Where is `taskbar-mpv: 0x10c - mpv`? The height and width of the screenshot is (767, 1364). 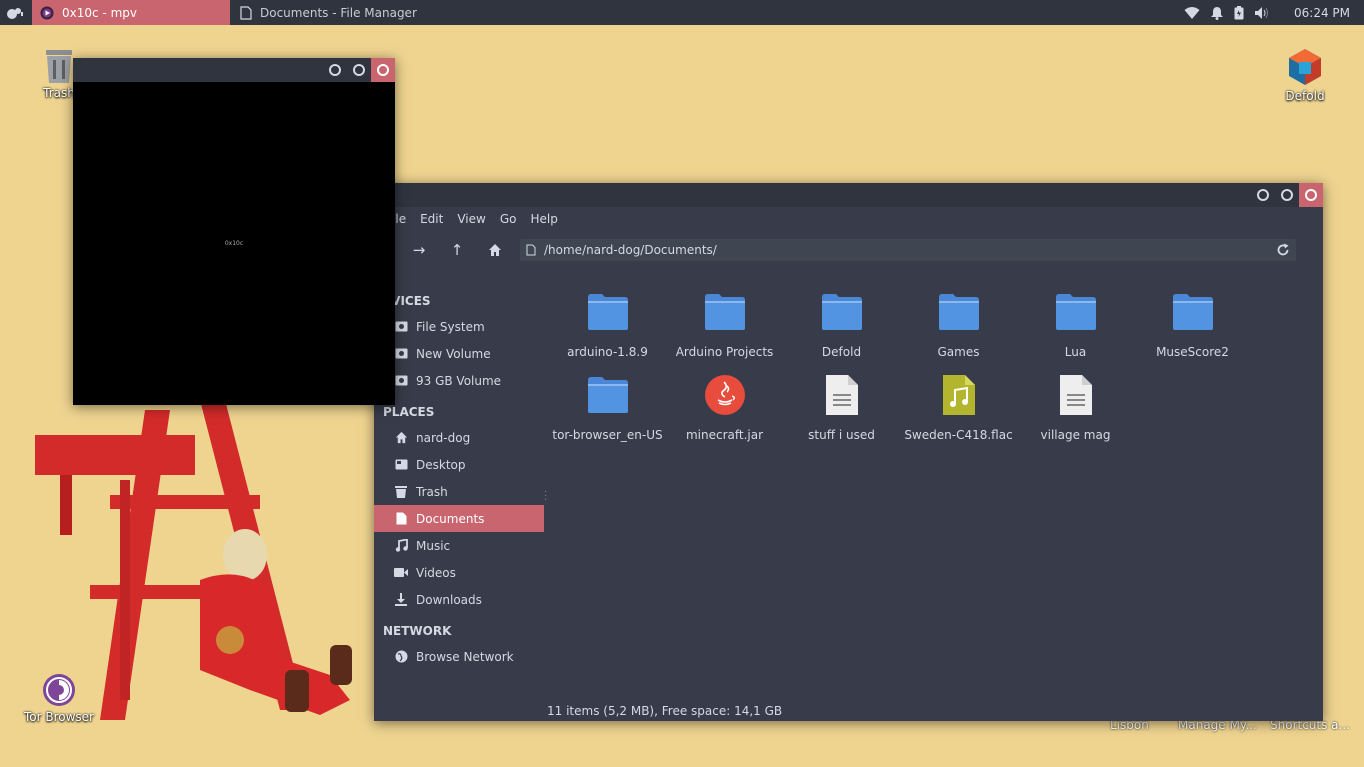 taskbar-mpv: 0x10c - mpv is located at coordinates (131, 12).